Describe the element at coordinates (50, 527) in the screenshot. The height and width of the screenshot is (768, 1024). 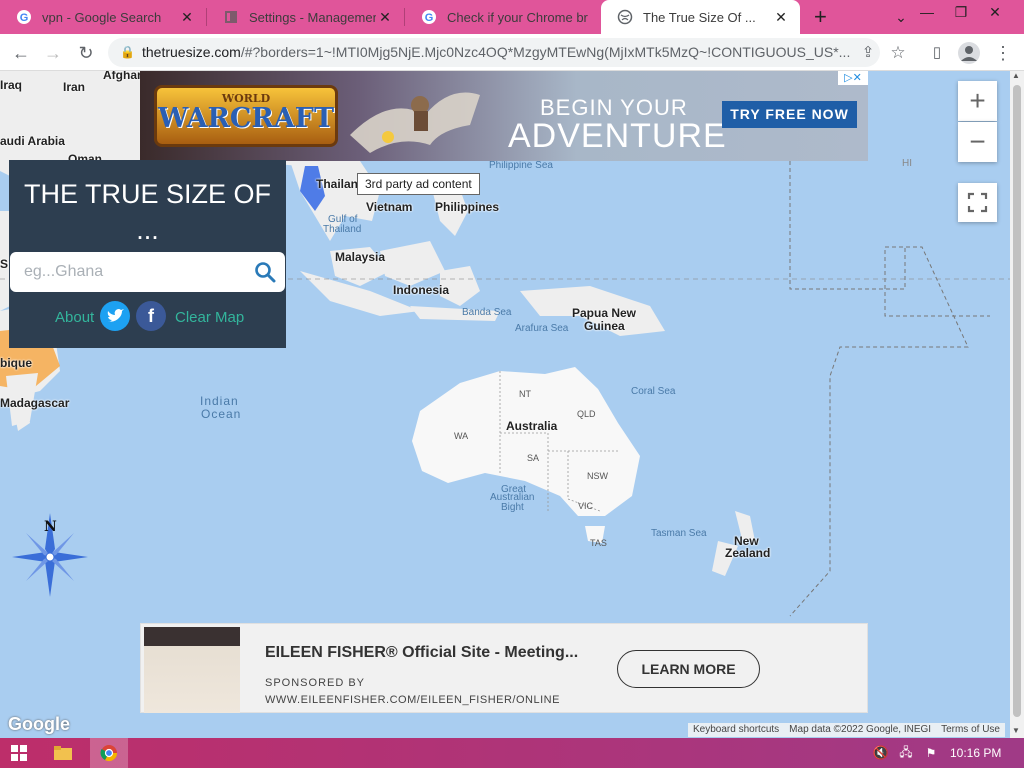
I see `compass-north-label: N` at that location.